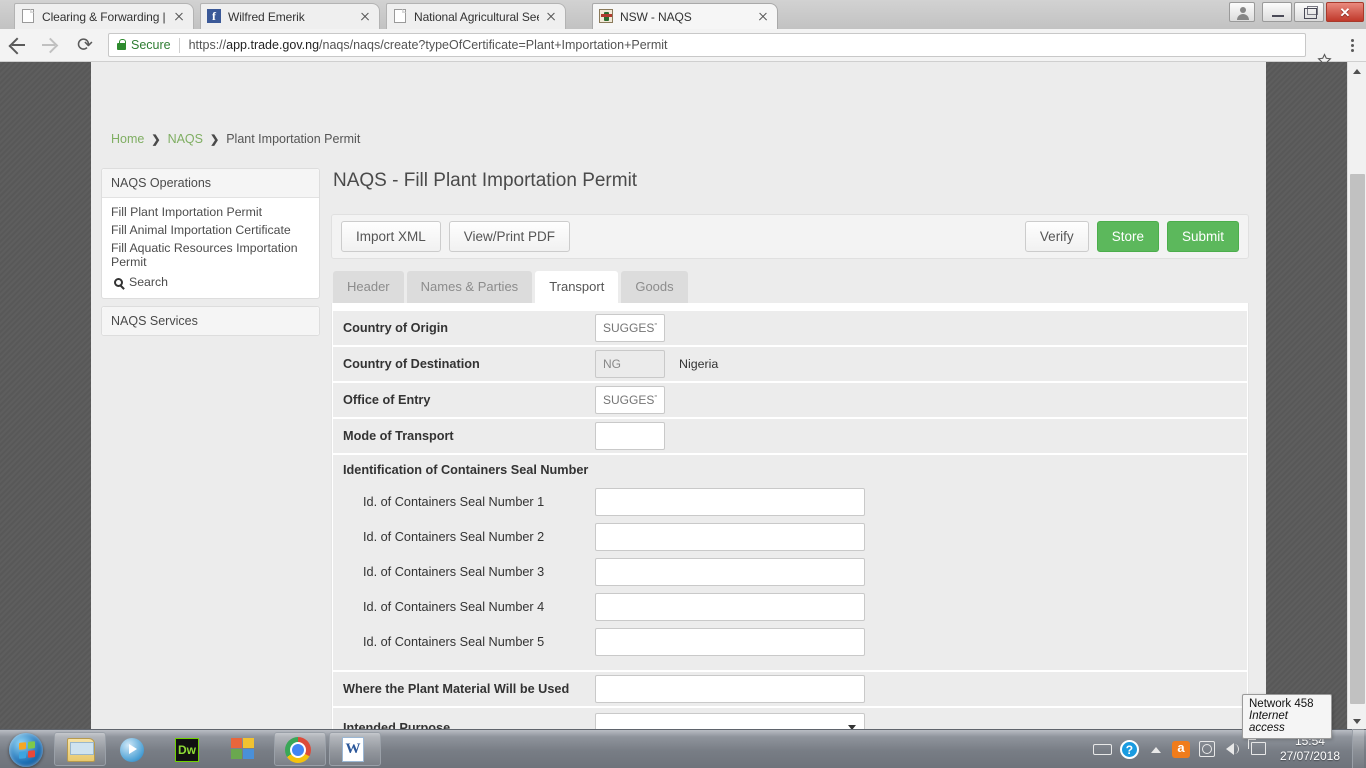 The height and width of the screenshot is (768, 1366). I want to click on taskbar-item-file-explorer, so click(80, 749).